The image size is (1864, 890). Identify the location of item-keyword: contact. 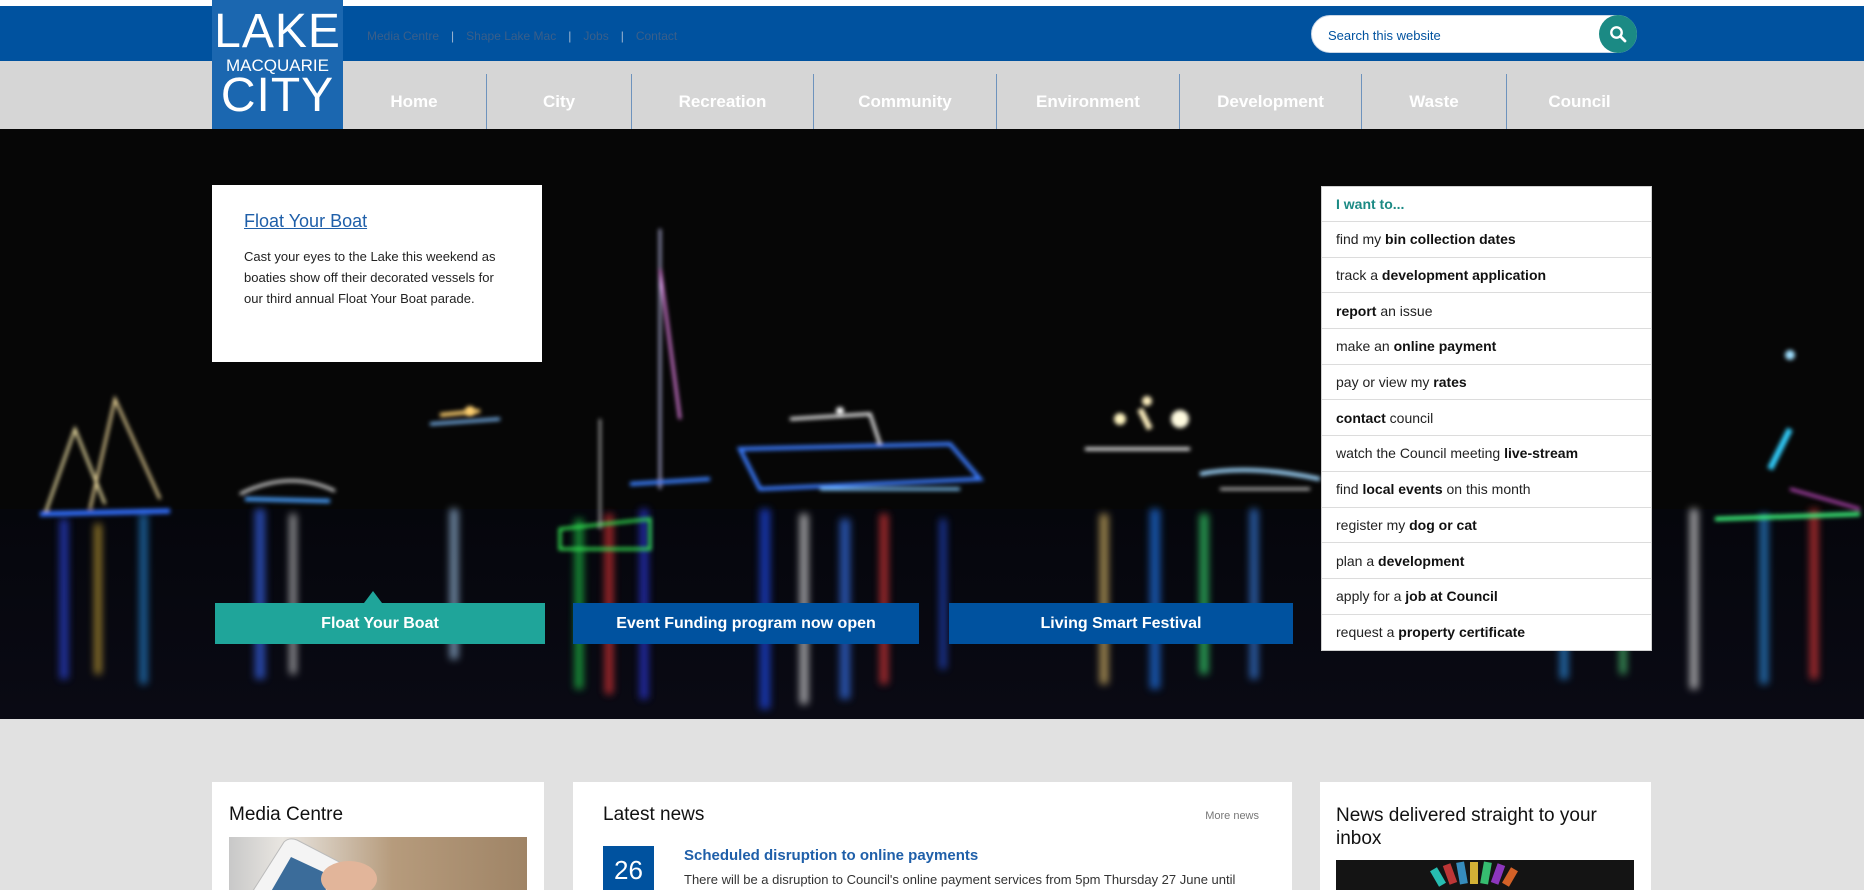
(1361, 417).